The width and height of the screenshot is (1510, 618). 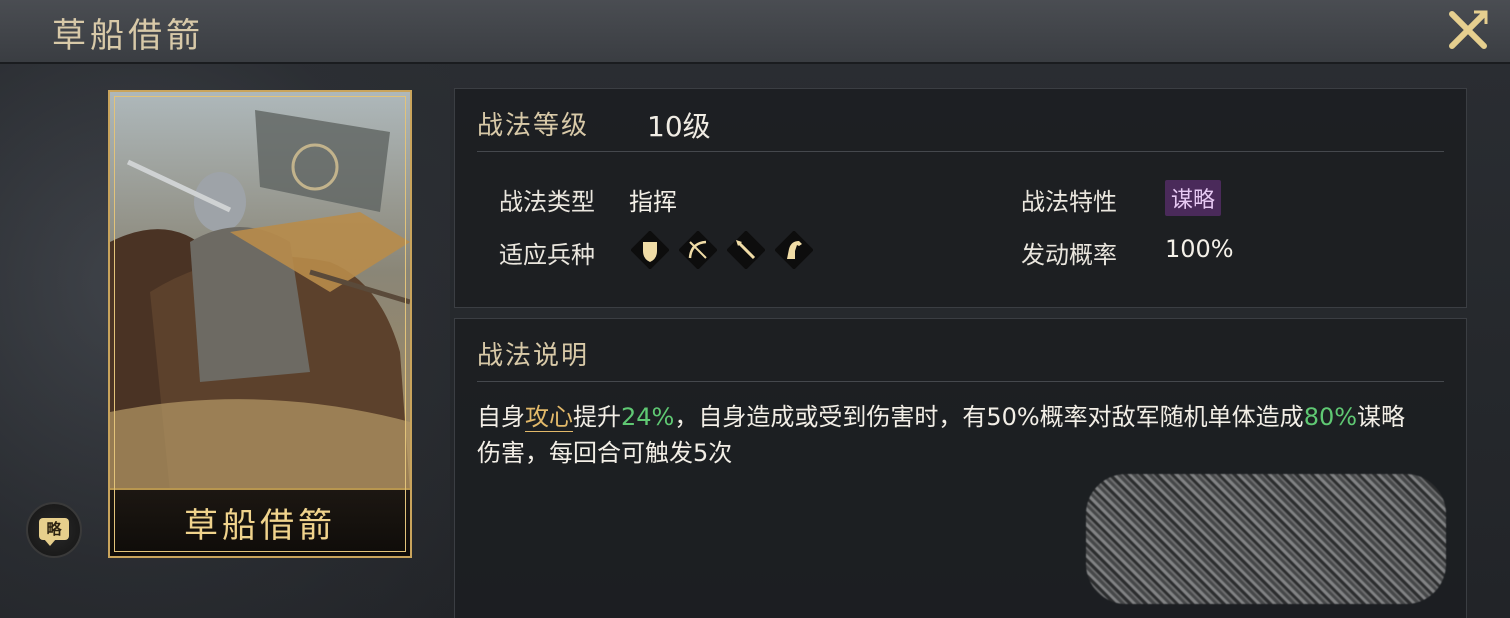 I want to click on level-value: 10级, so click(x=679, y=126).